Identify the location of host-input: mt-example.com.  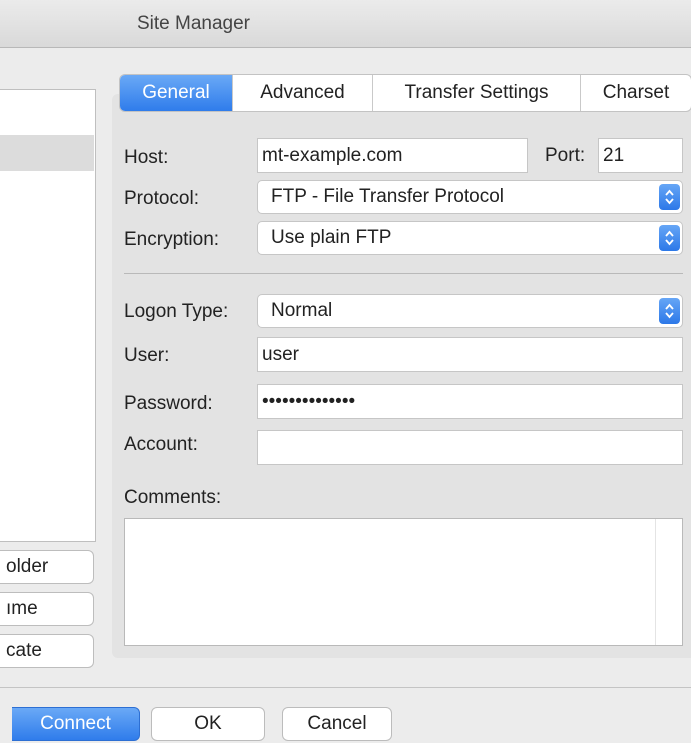
(392, 155).